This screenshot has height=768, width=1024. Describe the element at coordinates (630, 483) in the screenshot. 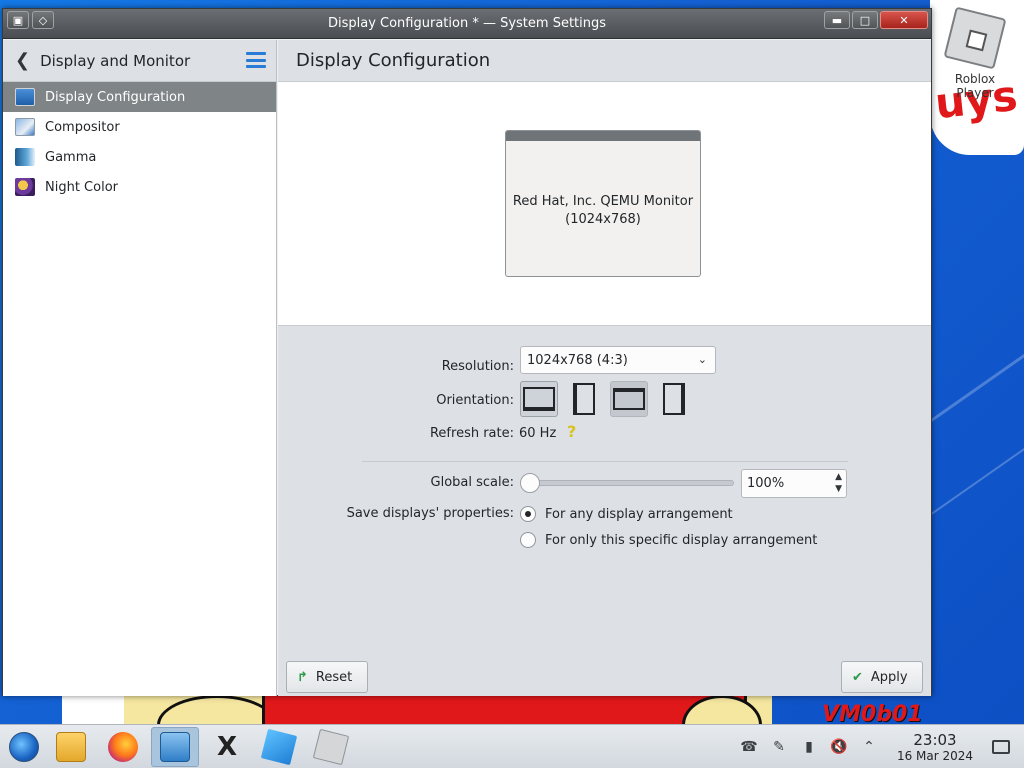

I see `global-scale-slider` at that location.